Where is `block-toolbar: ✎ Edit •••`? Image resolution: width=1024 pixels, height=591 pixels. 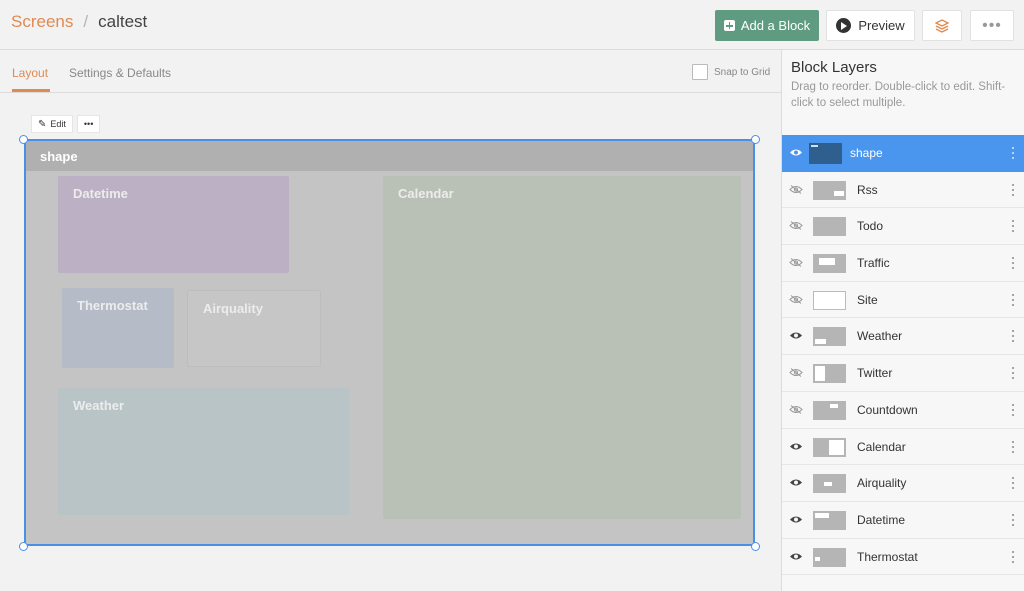
block-toolbar: ✎ Edit ••• is located at coordinates (67, 124).